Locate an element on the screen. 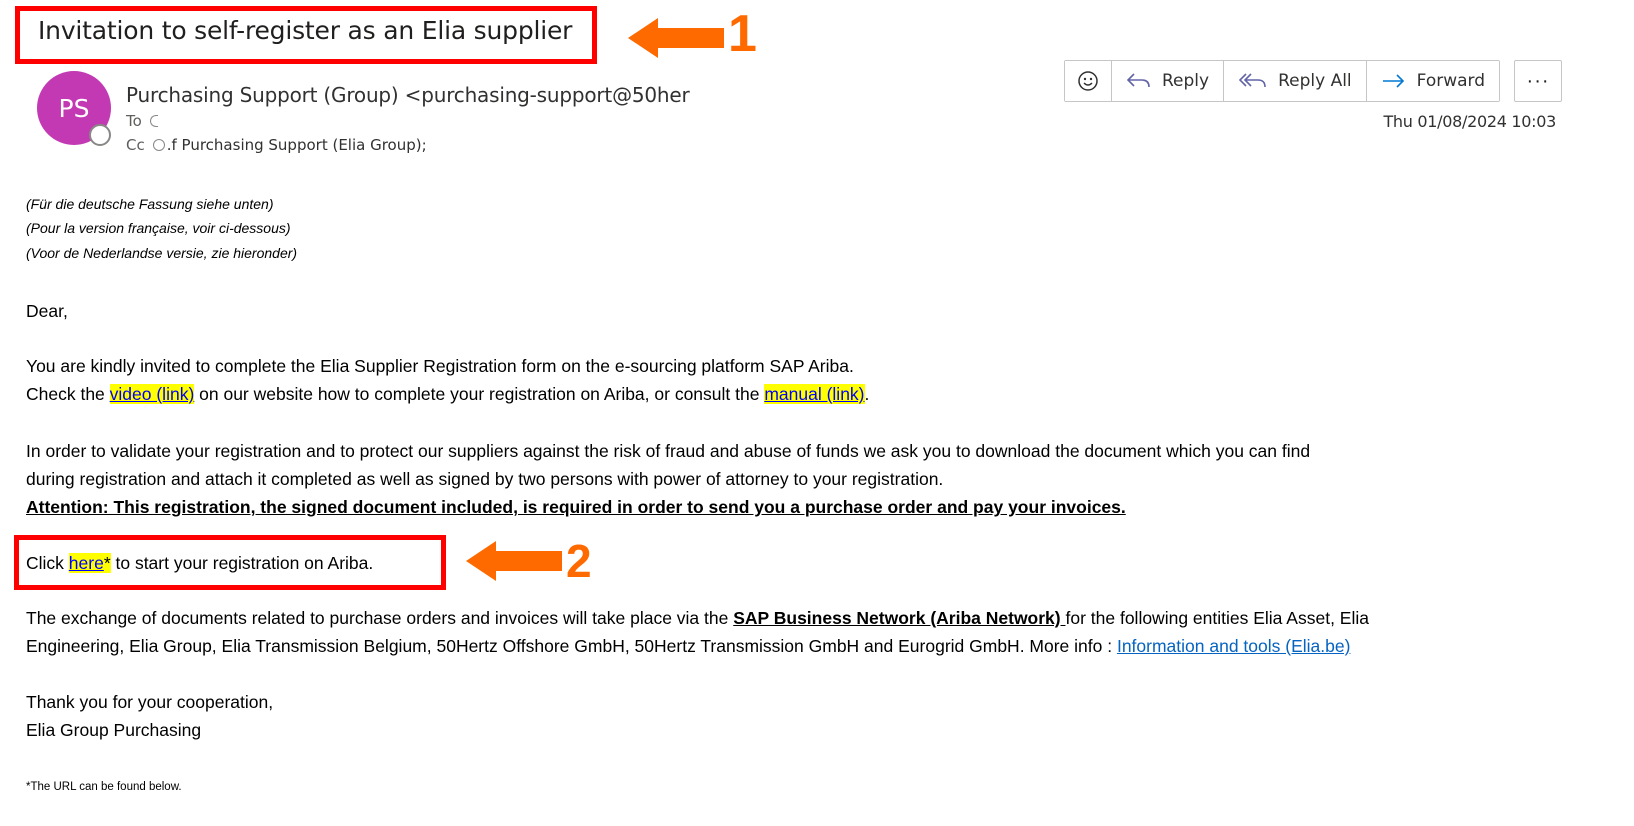 The height and width of the screenshot is (826, 1634). reply-all-label: Reply All is located at coordinates (1315, 81).